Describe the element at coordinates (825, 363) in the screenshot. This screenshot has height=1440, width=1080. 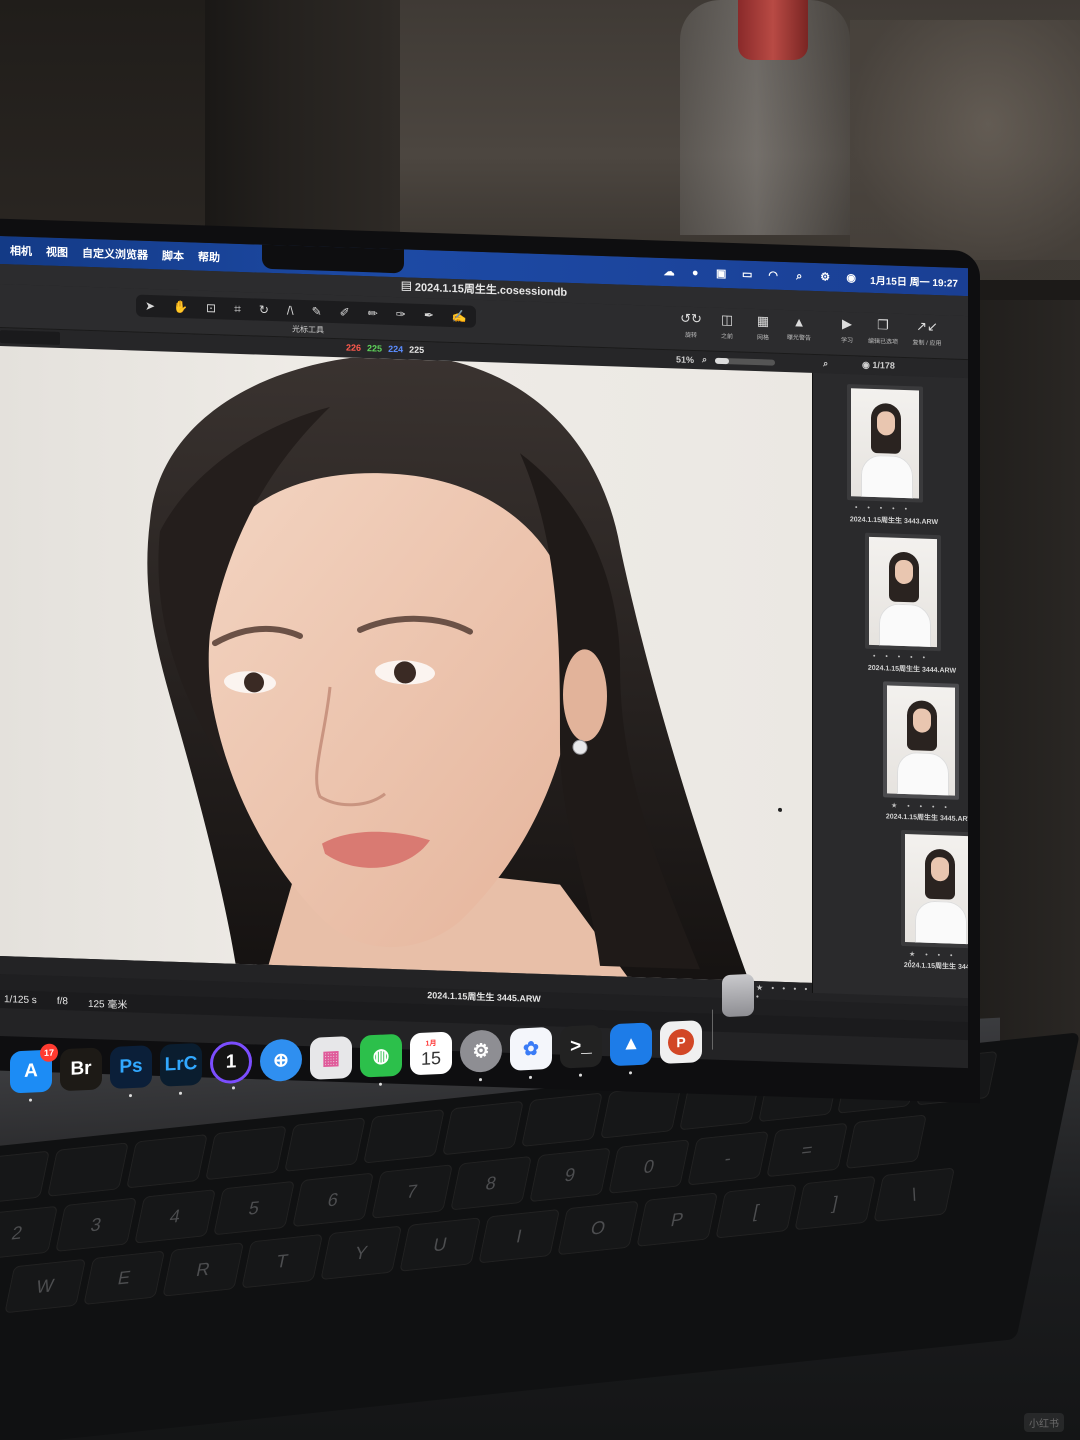
I see `zoom-in-icon: ⌕` at that location.